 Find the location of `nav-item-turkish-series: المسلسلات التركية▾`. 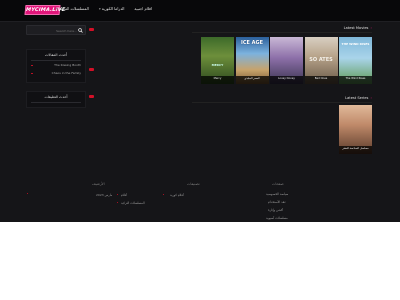

nav-item-turkish-series: المسلسلات التركية▾ is located at coordinates (72, 8).